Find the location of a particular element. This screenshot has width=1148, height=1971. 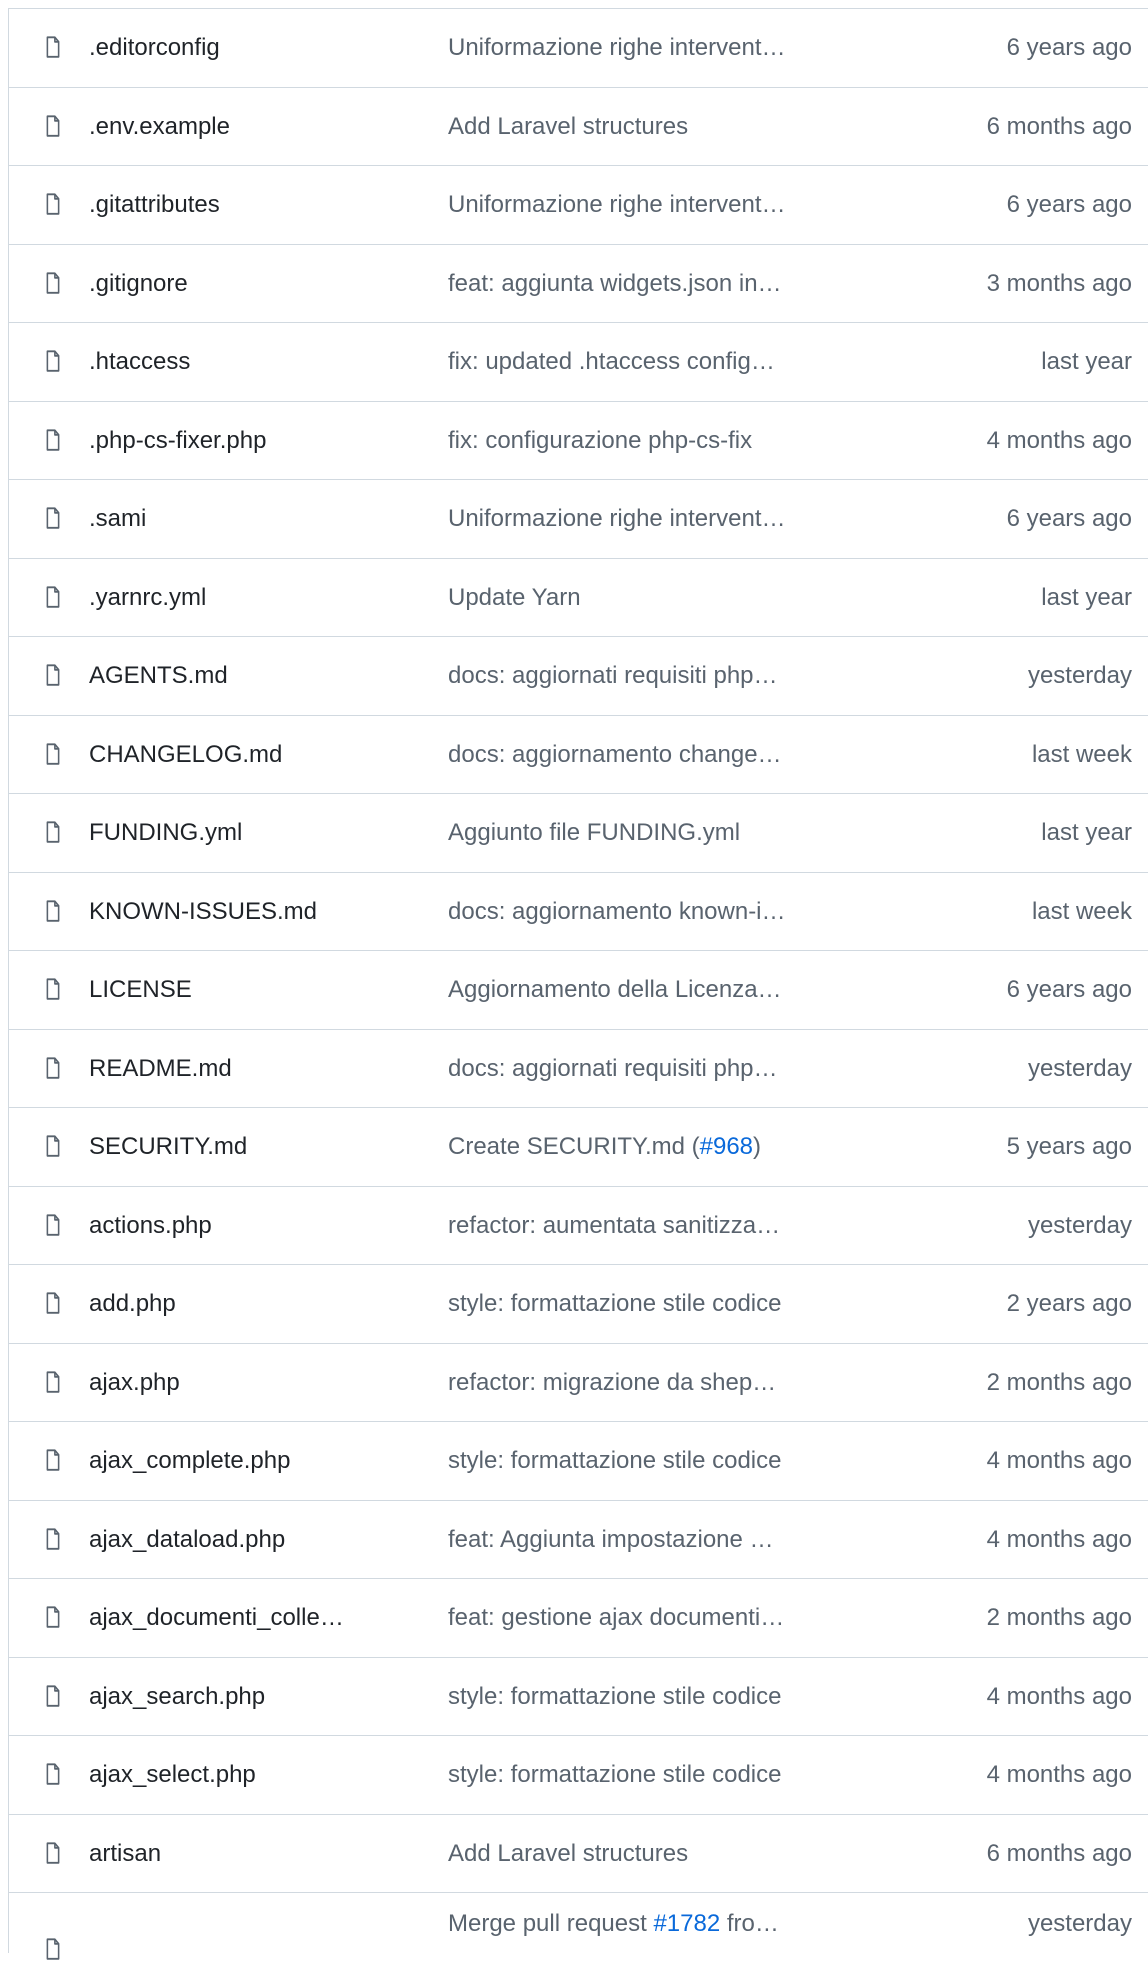

file-name-link: README.md is located at coordinates (236, 1069).